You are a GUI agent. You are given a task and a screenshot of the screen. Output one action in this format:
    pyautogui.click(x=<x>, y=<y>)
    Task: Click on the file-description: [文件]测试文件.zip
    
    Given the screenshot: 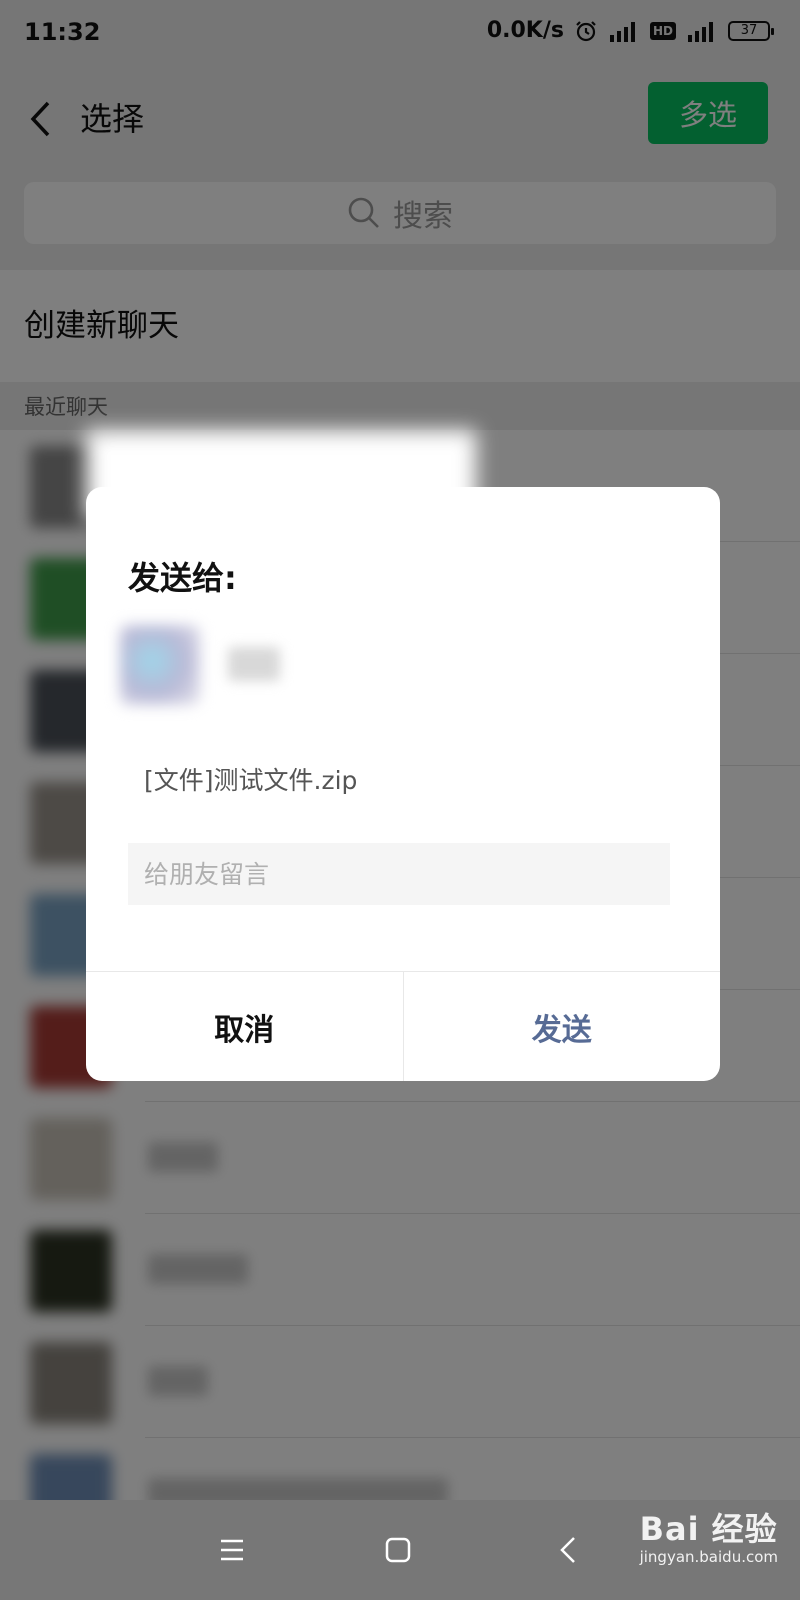 What is the action you would take?
    pyautogui.click(x=251, y=780)
    